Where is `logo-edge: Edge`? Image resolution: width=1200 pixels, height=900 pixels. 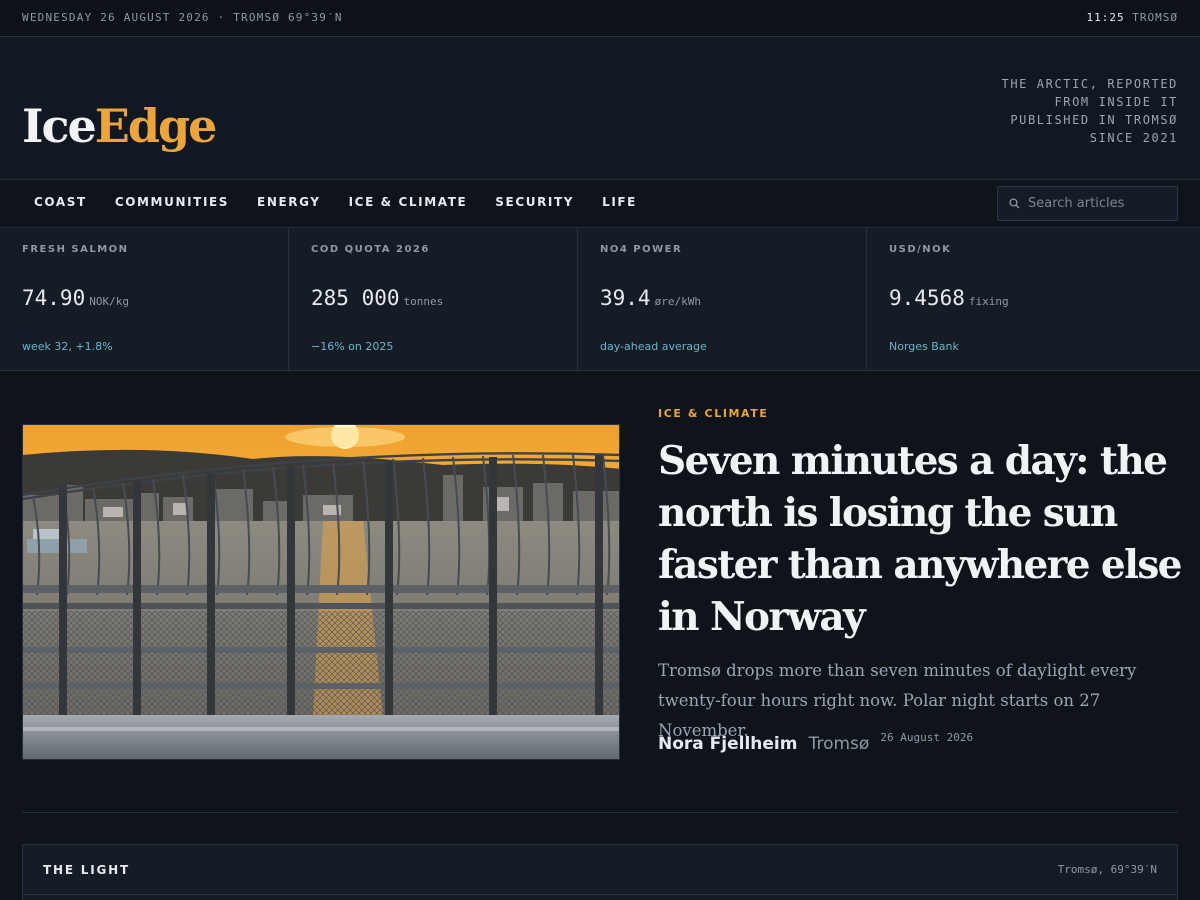
logo-edge: Edge is located at coordinates (156, 126).